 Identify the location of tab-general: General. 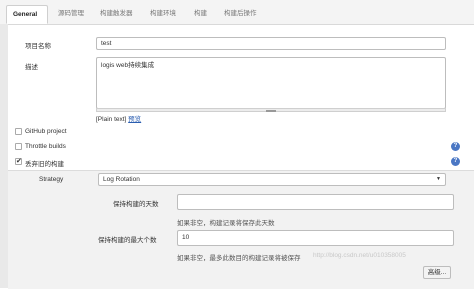
(27, 14).